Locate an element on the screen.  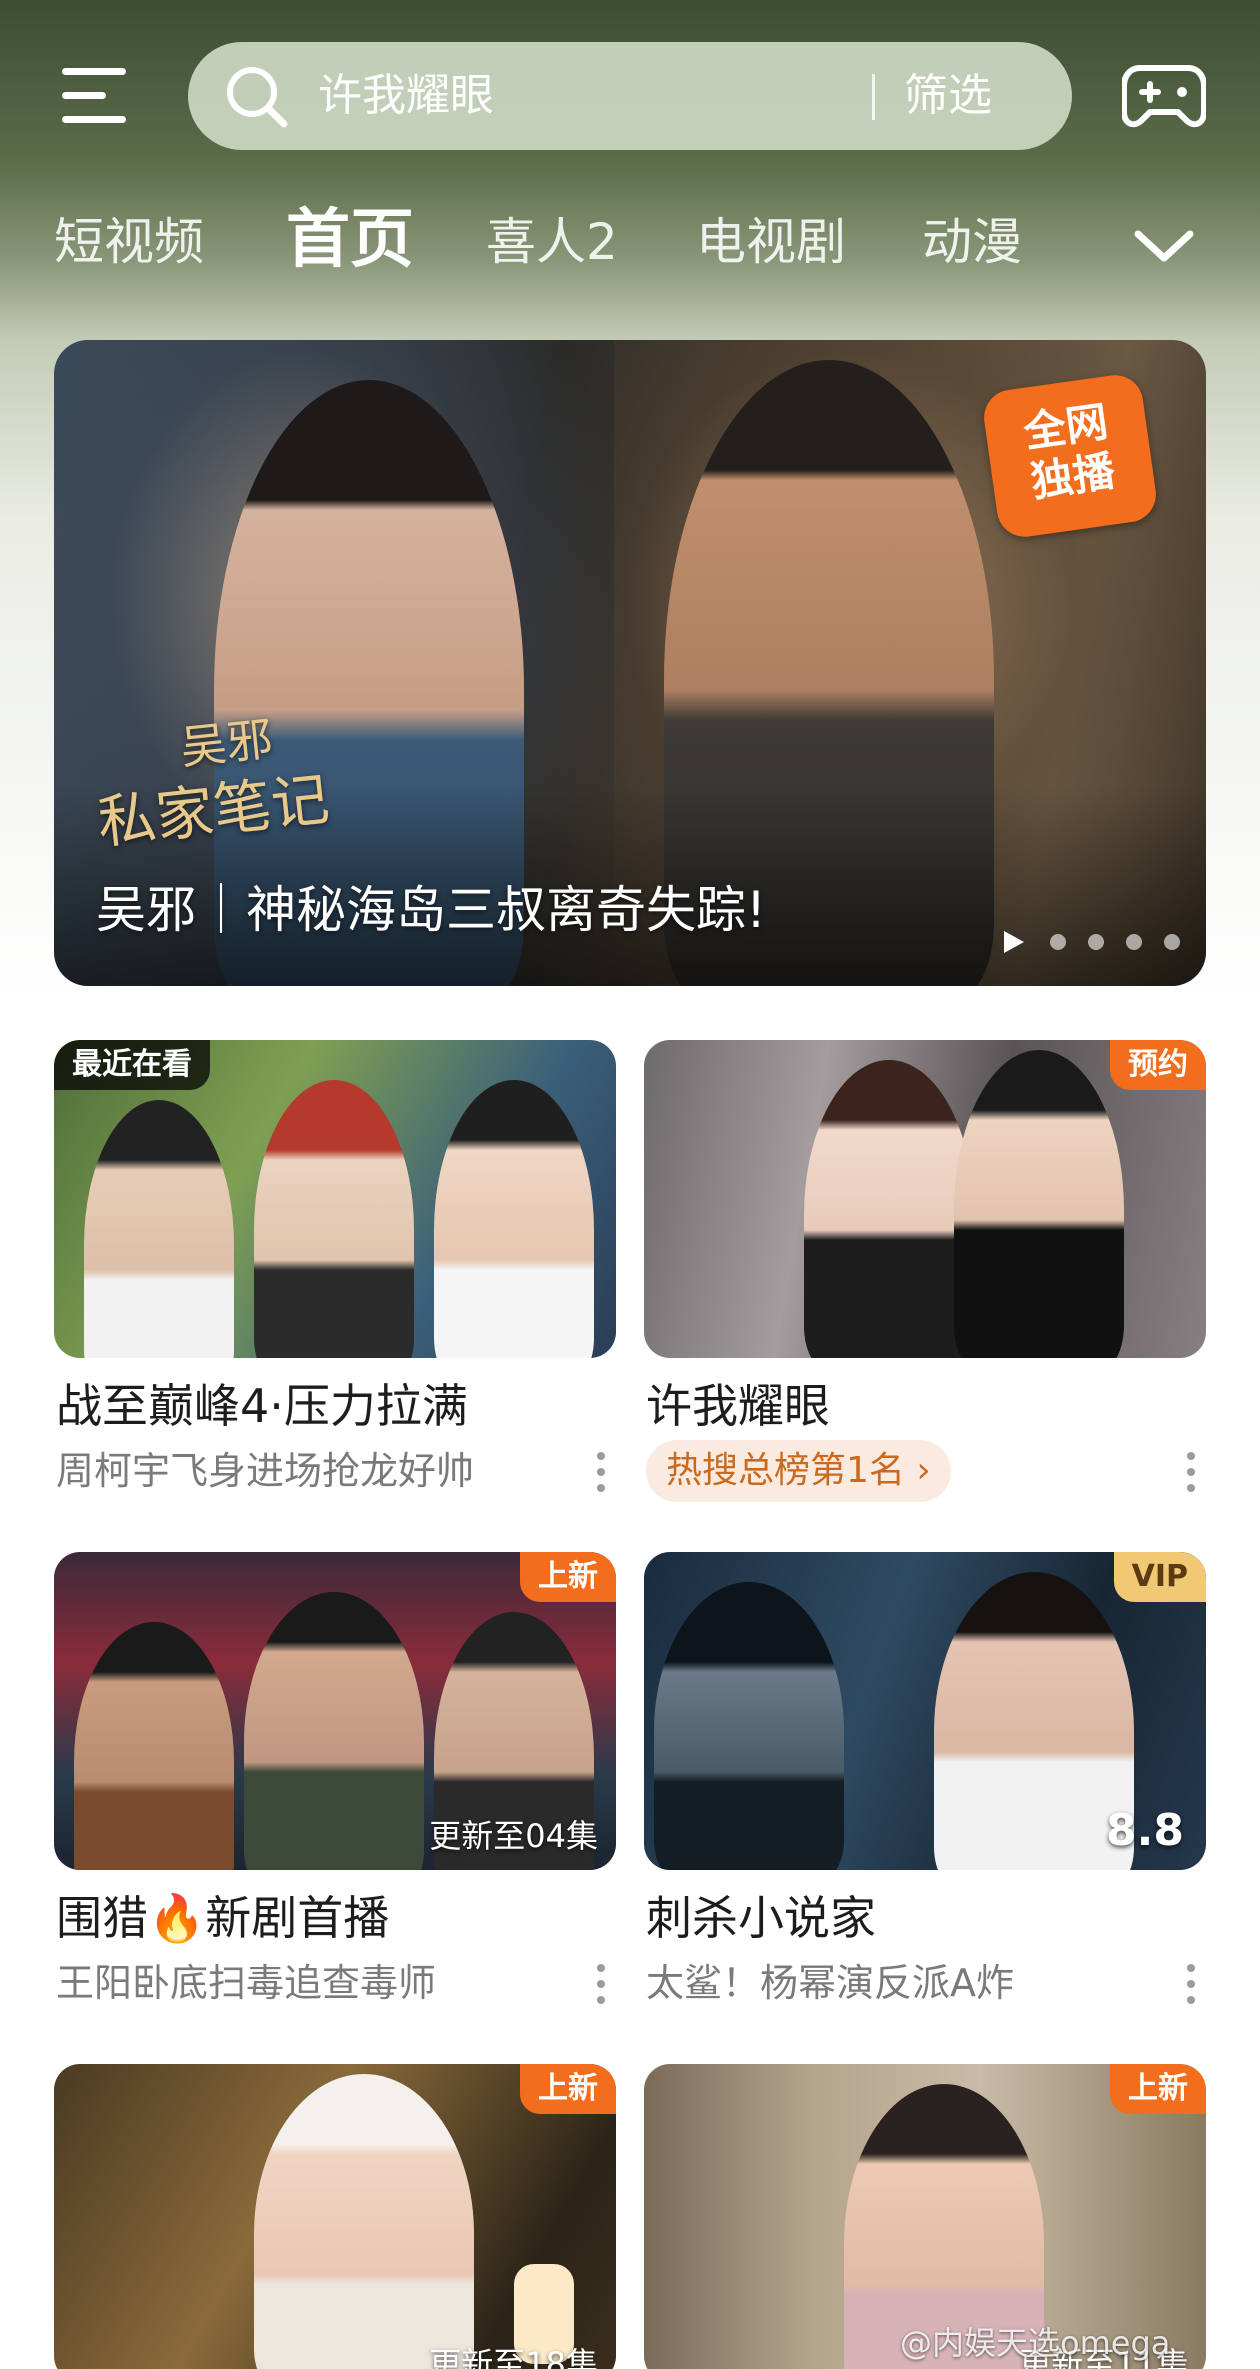
card-title: 刺杀小说家 is located at coordinates (761, 1918).